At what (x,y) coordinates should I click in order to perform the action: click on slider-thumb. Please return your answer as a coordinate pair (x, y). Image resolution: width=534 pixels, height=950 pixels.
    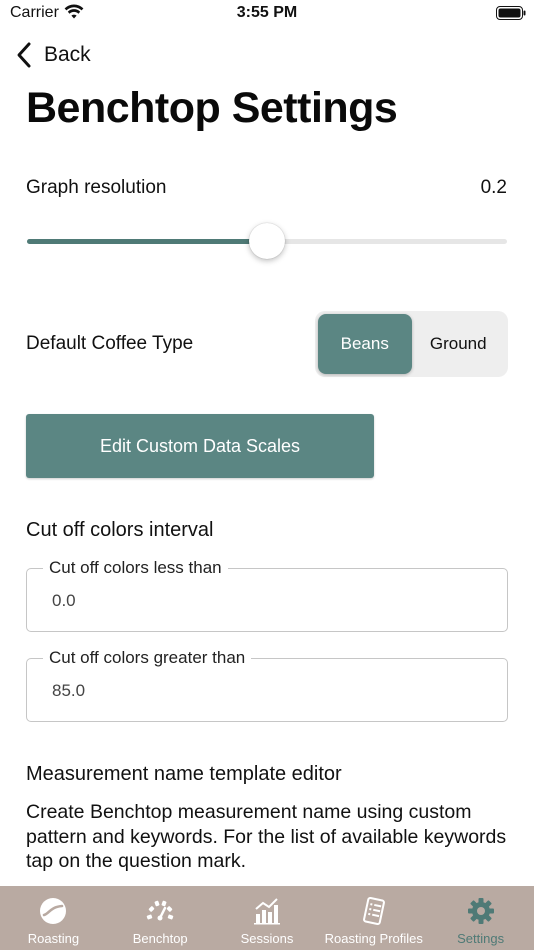
    Looking at the image, I should click on (267, 241).